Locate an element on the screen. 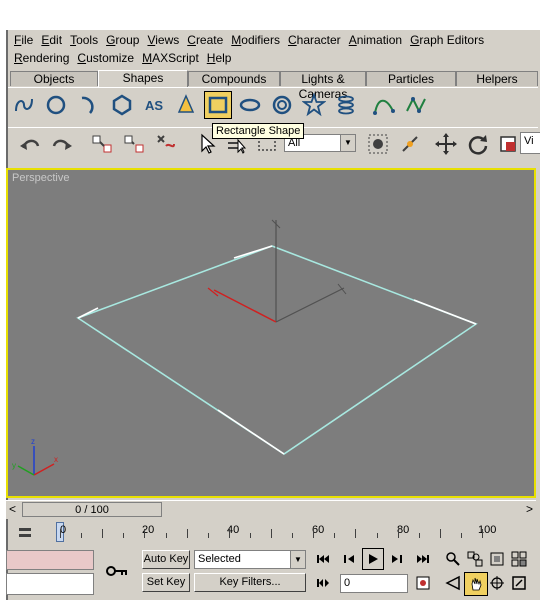 Image resolution: width=540 pixels, height=600 pixels. current-frame-field: 0 is located at coordinates (374, 583).